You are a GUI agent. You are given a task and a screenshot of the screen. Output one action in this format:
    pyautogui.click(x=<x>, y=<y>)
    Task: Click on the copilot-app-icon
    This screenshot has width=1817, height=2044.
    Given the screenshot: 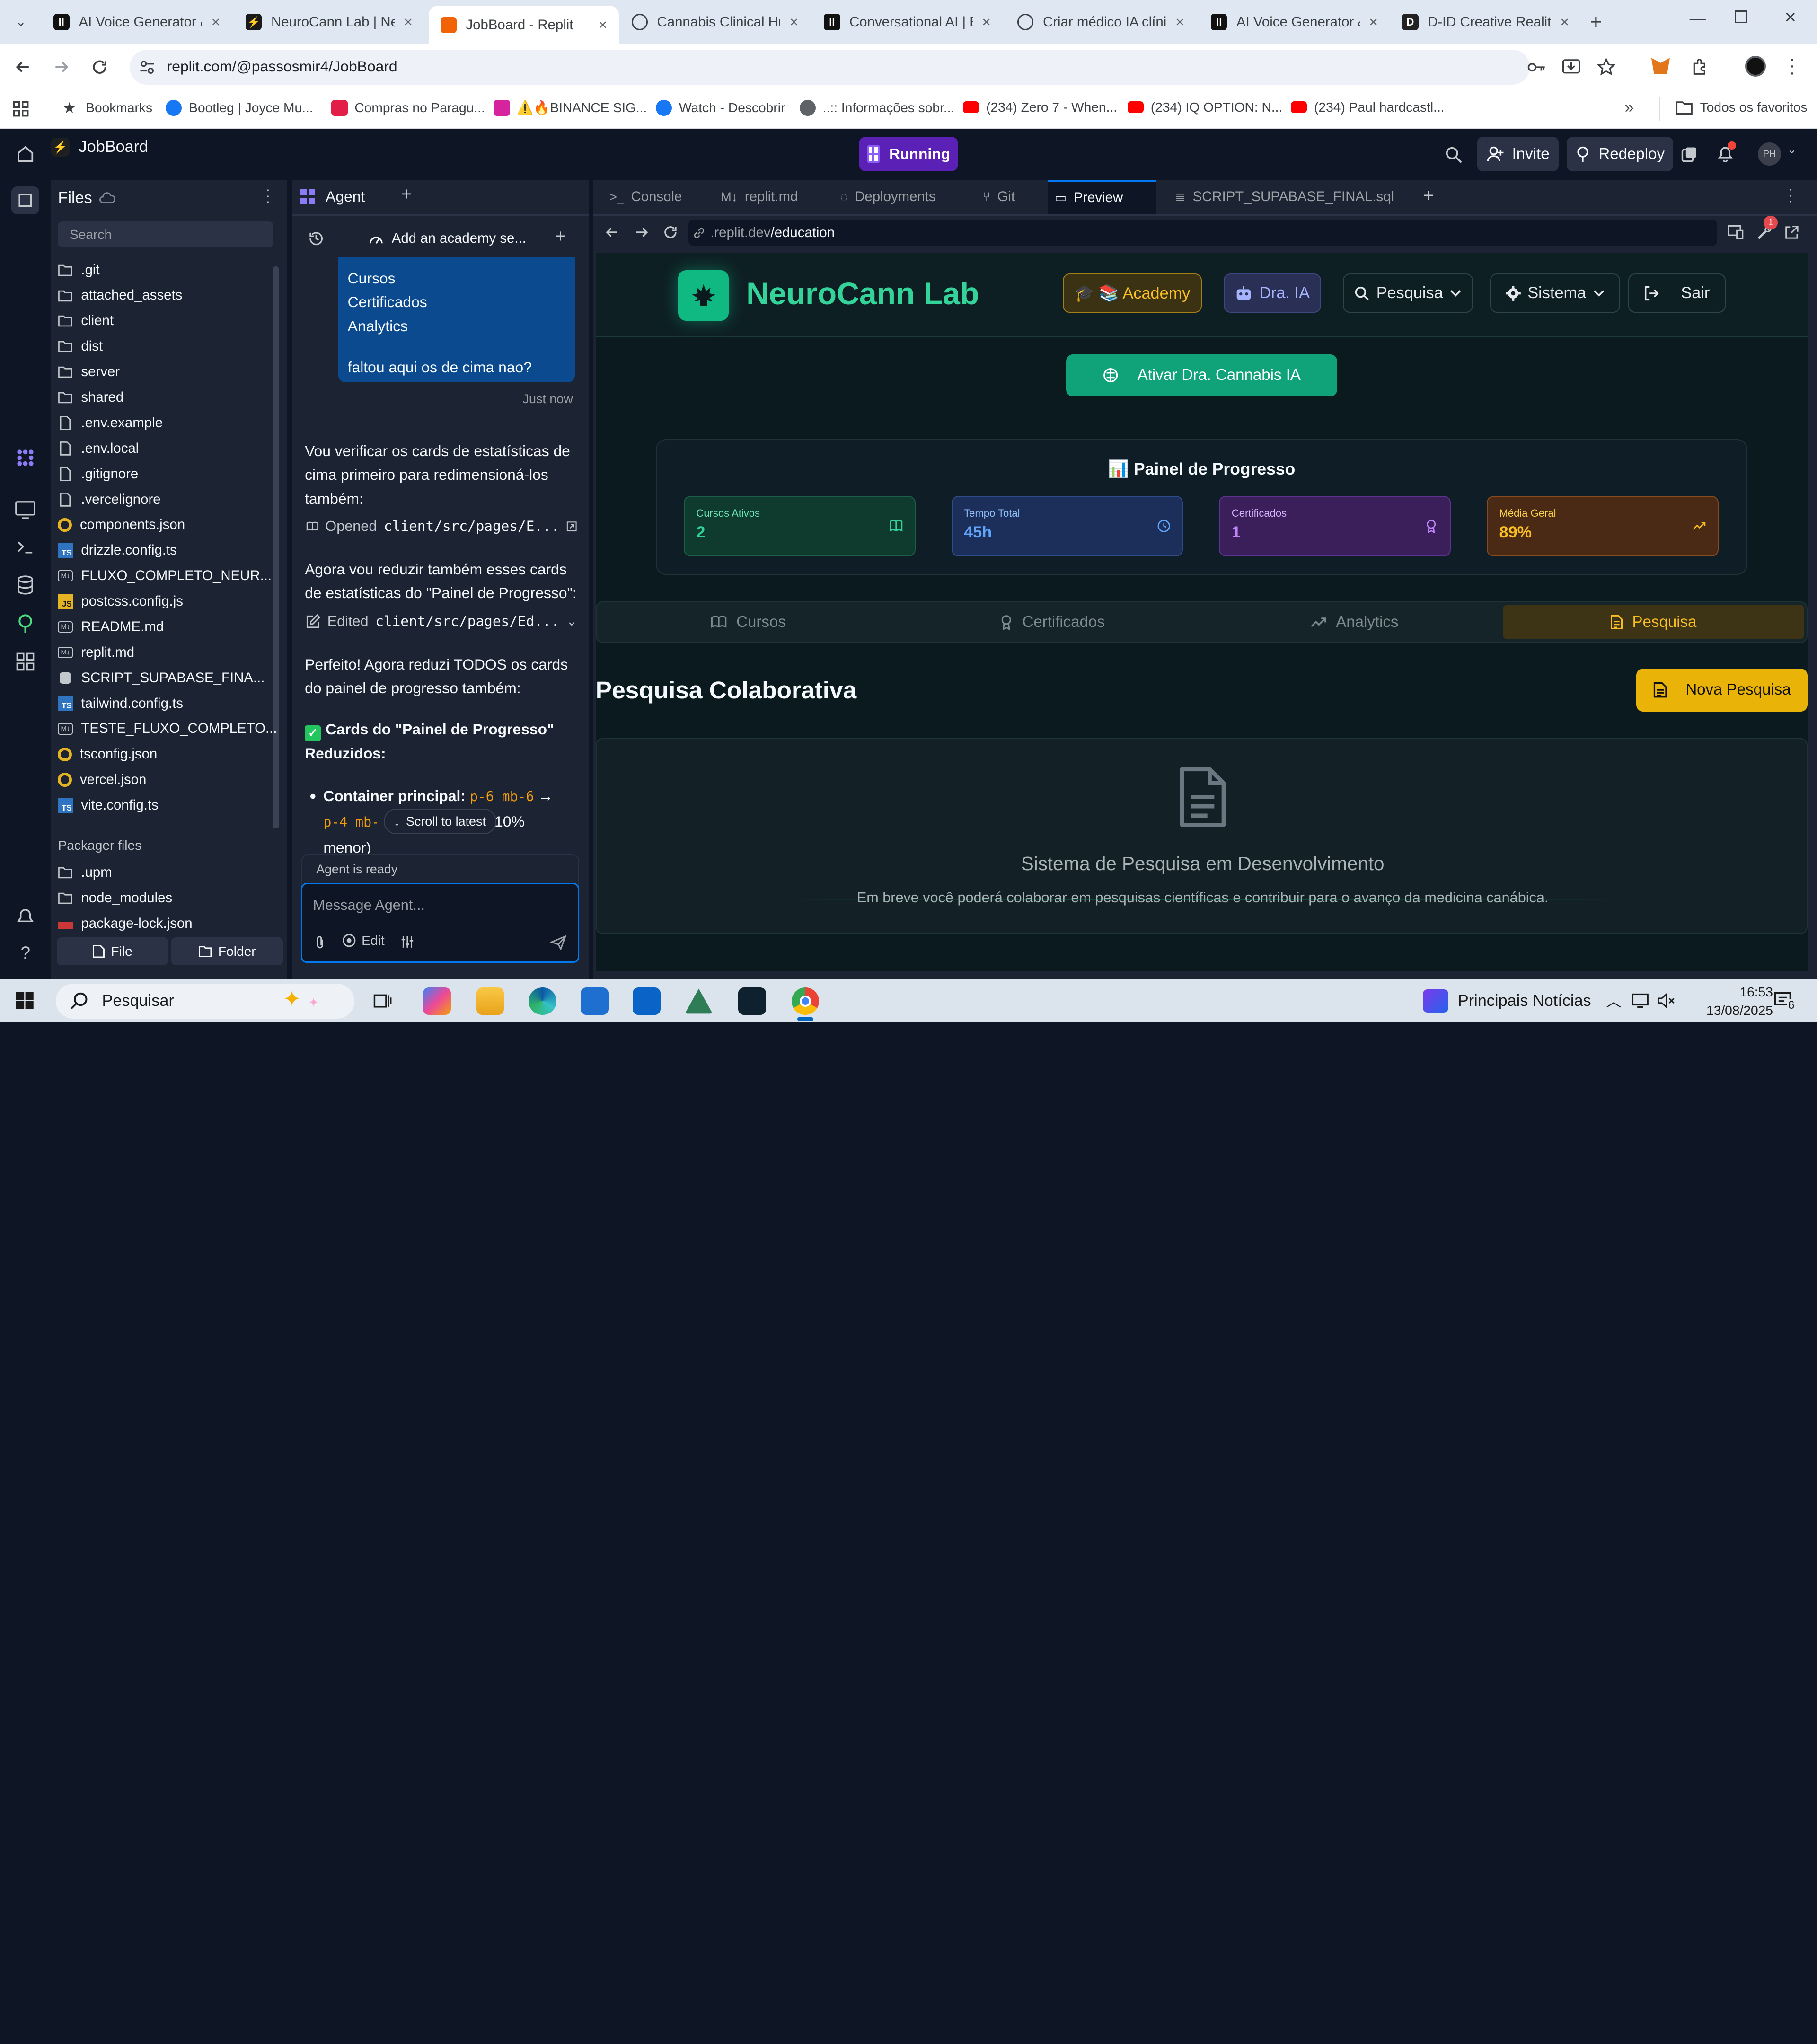 What is the action you would take?
    pyautogui.click(x=437, y=1001)
    